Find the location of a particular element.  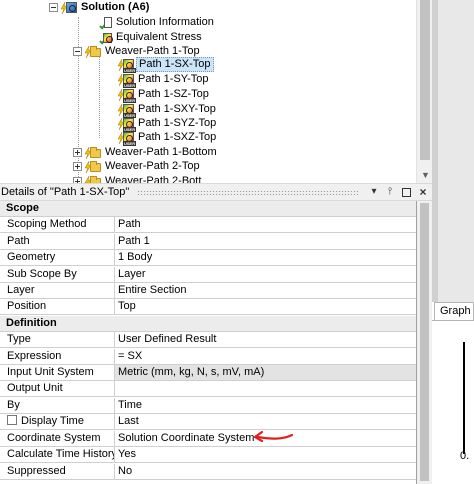

property-label: Sub Scope By is located at coordinates (57, 274).